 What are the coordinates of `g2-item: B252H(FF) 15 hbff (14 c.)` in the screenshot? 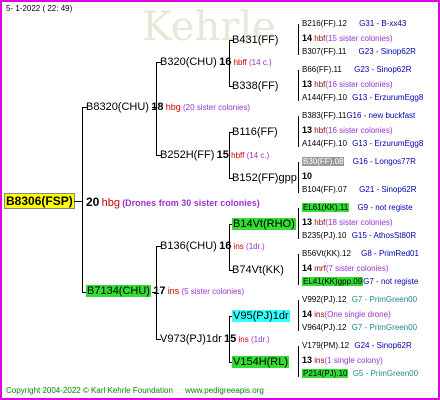 It's located at (214, 155).